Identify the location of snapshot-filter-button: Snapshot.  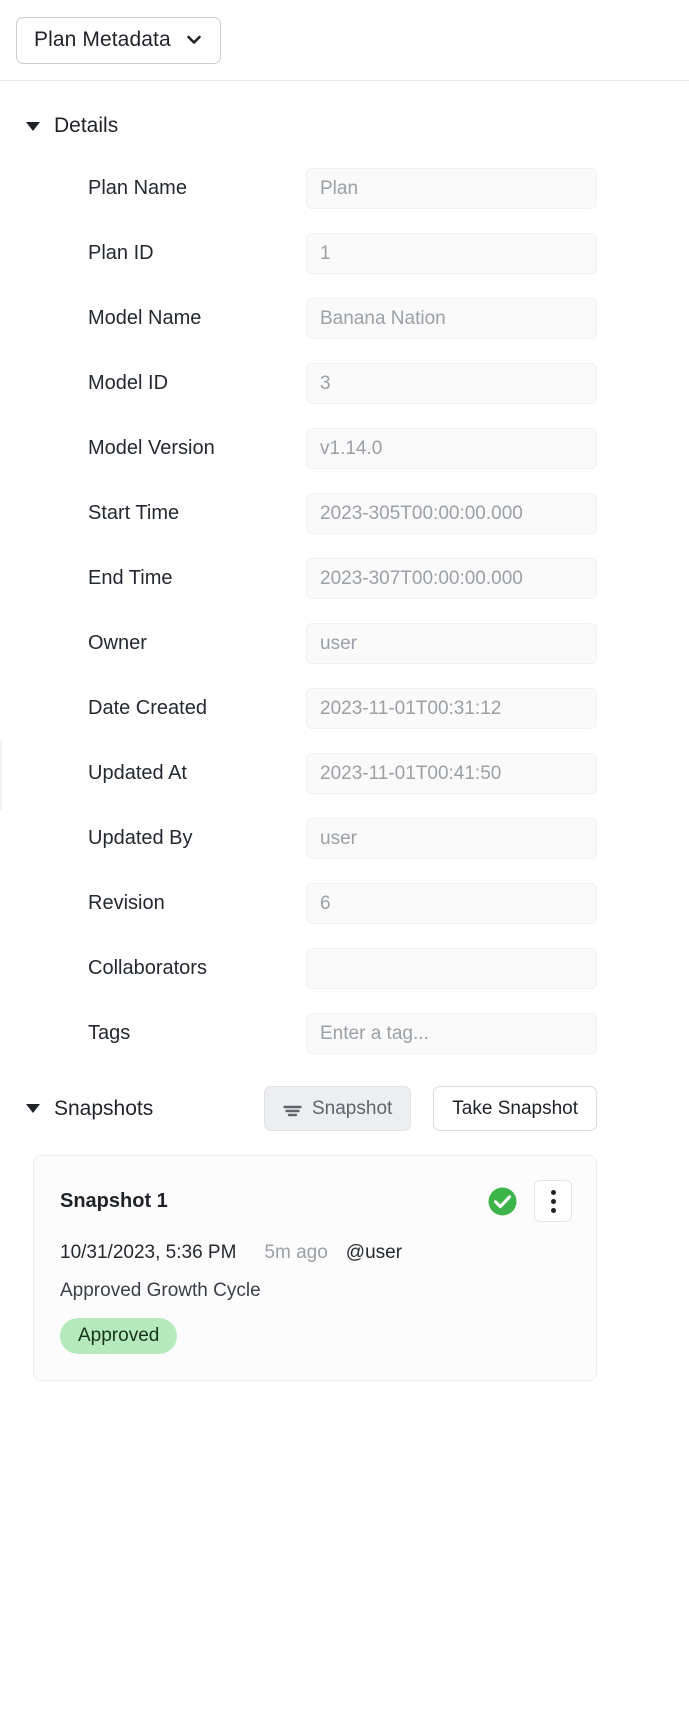
(338, 1108).